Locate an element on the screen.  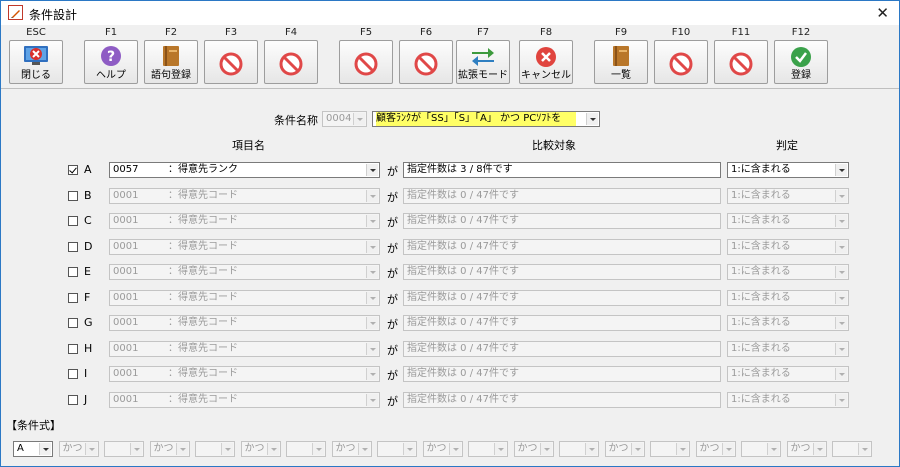
toolbar-button-f6 is located at coordinates (426, 62).